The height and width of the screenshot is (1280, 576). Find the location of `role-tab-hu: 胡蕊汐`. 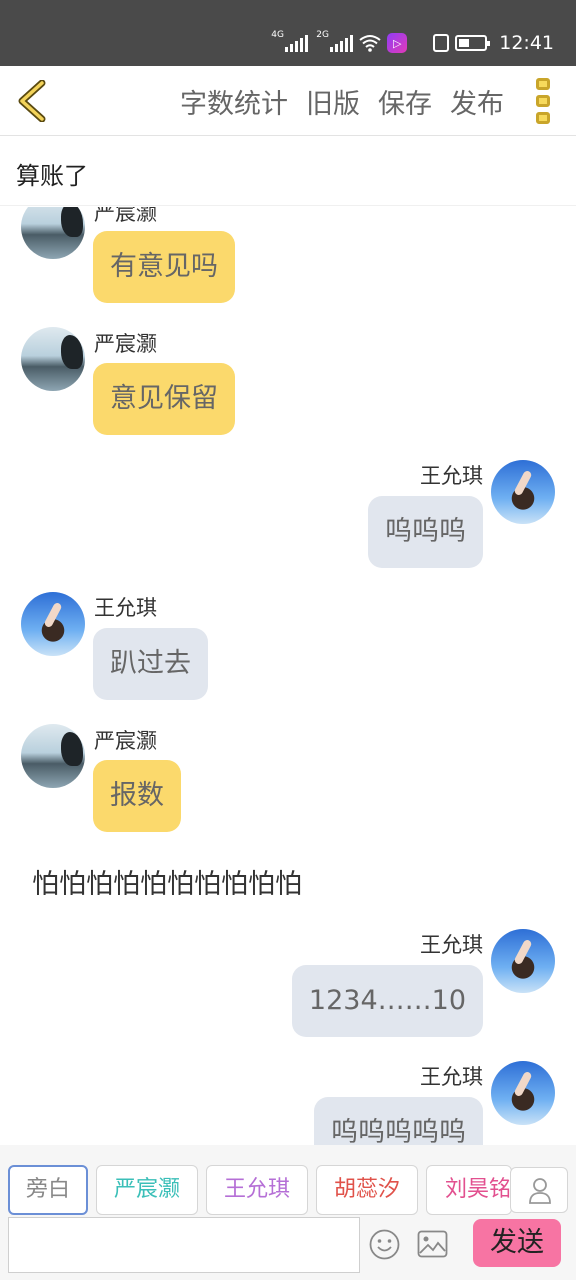

role-tab-hu: 胡蕊汐 is located at coordinates (367, 1190).